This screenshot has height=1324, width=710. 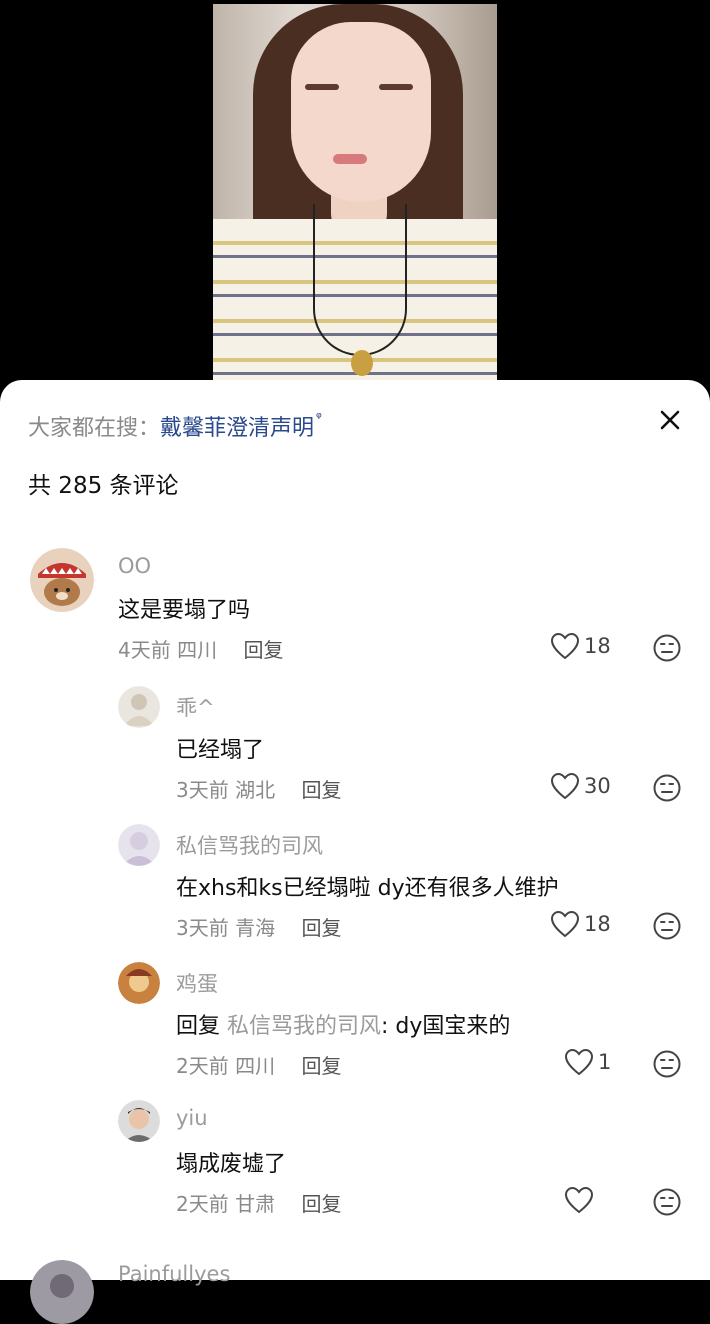 I want to click on comment-meta: 3天前 湖北 回复, so click(x=258, y=788).